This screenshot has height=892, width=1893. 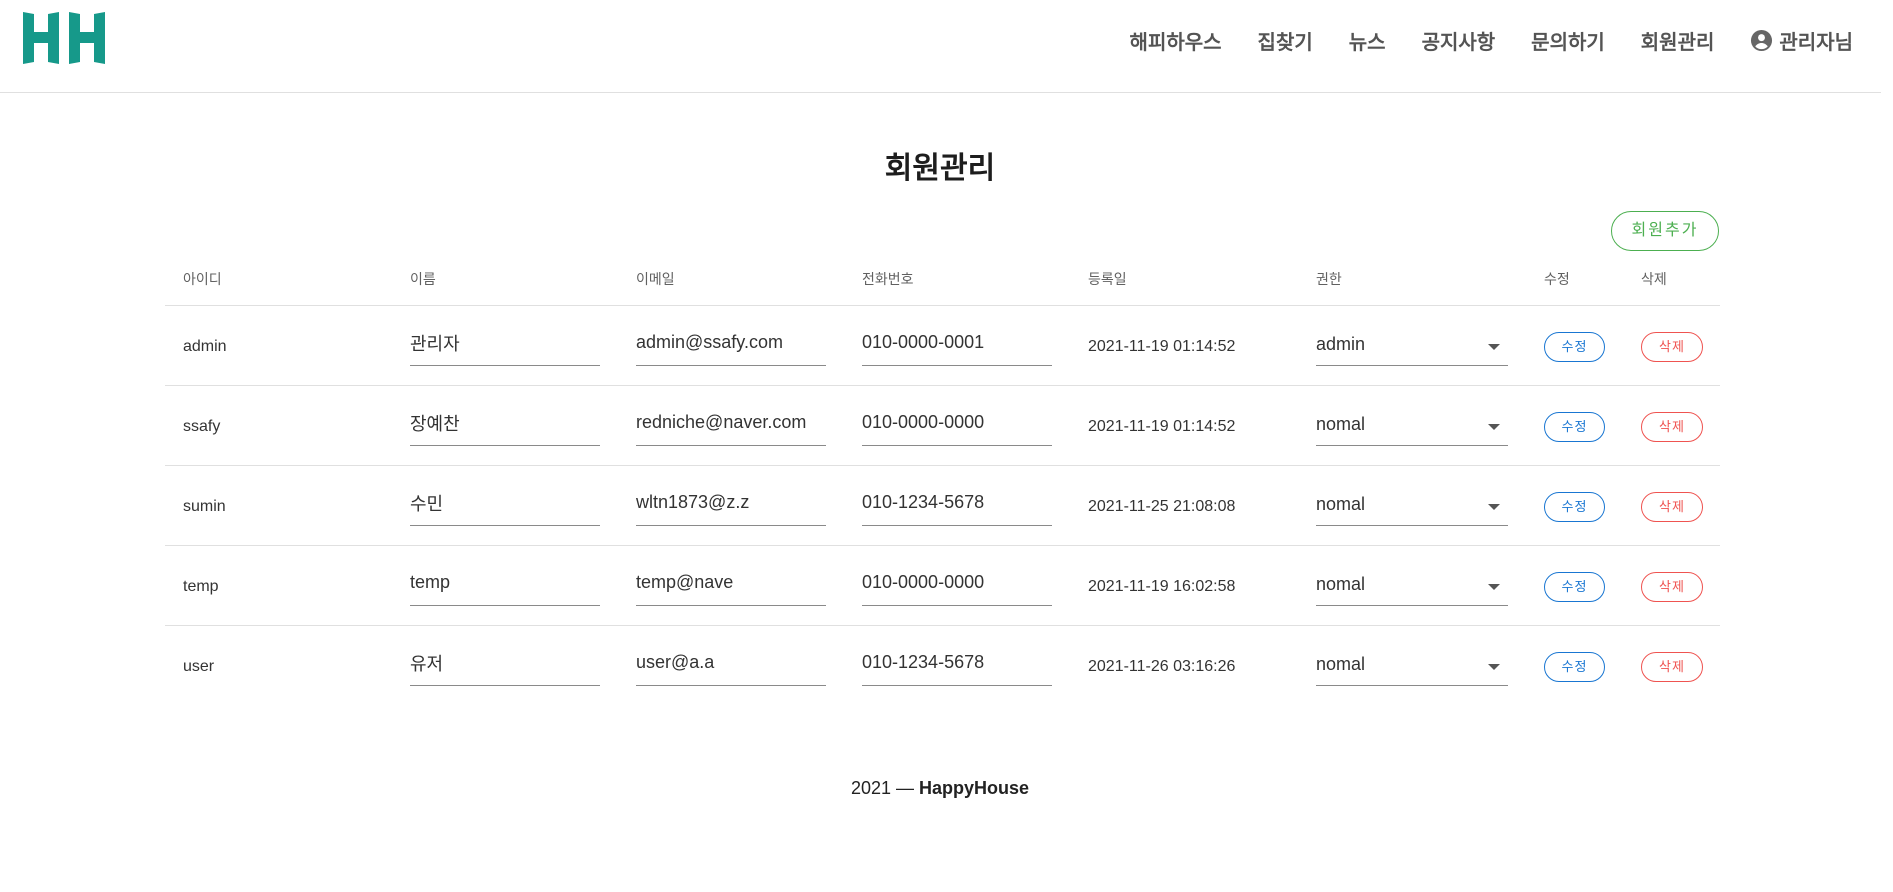 What do you see at coordinates (202, 426) in the screenshot?
I see `user-id: ssafy` at bounding box center [202, 426].